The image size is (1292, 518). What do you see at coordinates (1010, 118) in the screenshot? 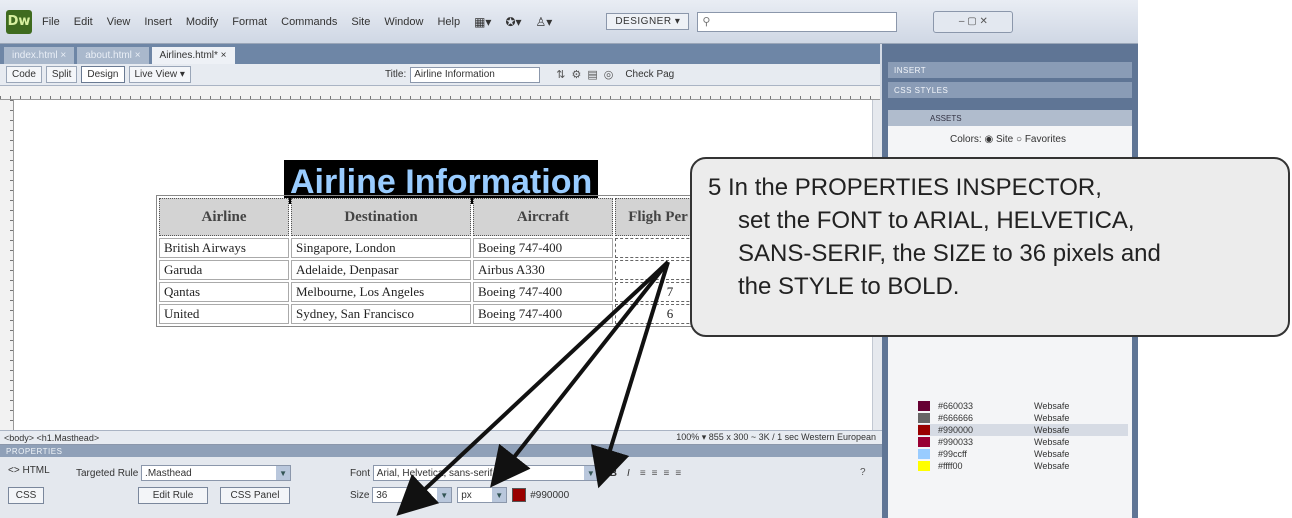
I see `assets-tab: ASSETS` at bounding box center [1010, 118].